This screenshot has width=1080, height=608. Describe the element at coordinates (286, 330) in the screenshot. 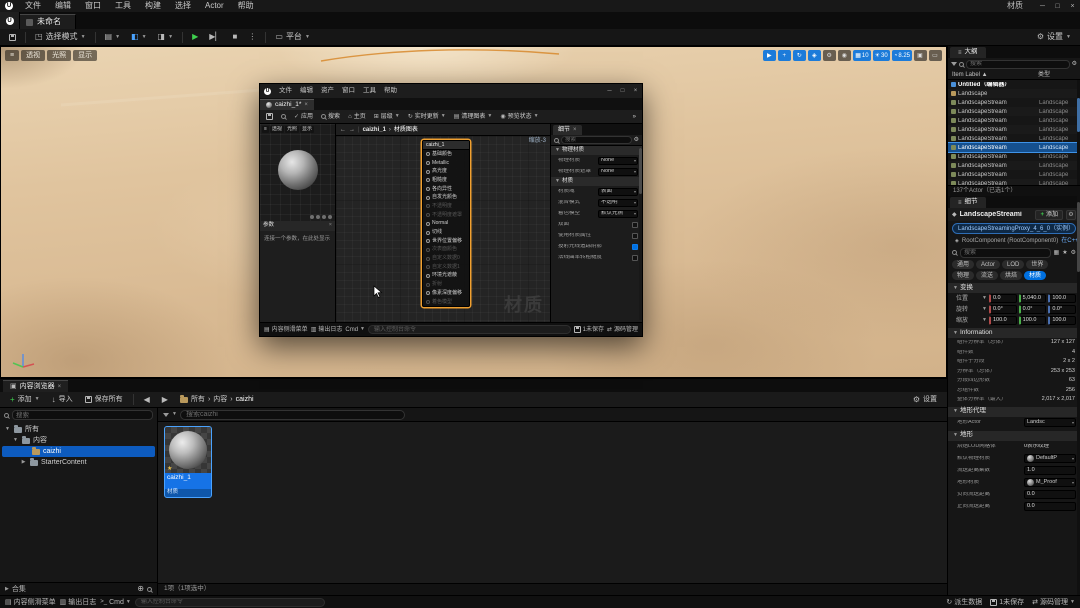

I see `content-drawer-button: ▤ 内容侧滑菜单` at that location.